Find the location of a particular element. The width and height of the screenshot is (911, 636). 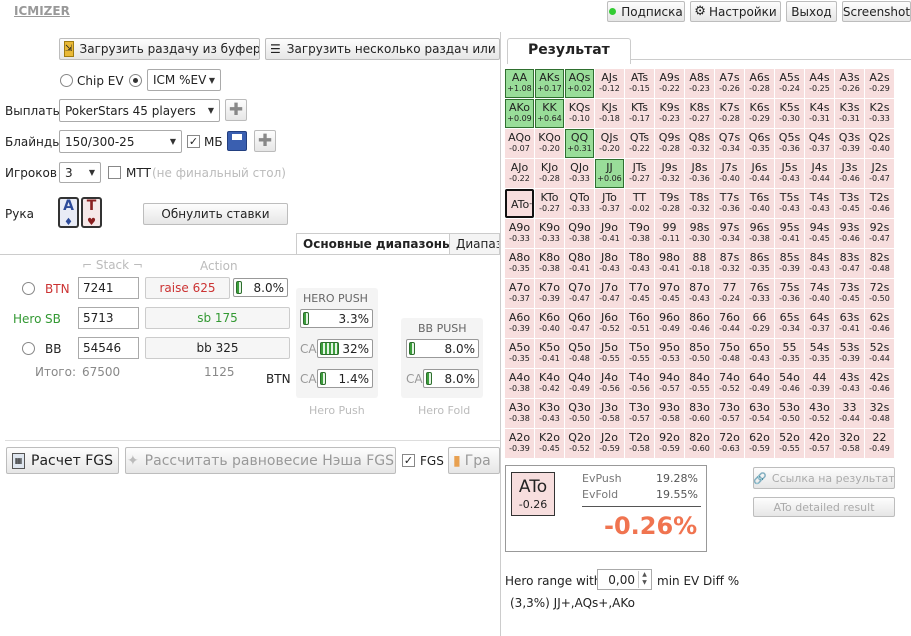

result-link-button: 🔗 Ссылка на результат is located at coordinates (824, 478).